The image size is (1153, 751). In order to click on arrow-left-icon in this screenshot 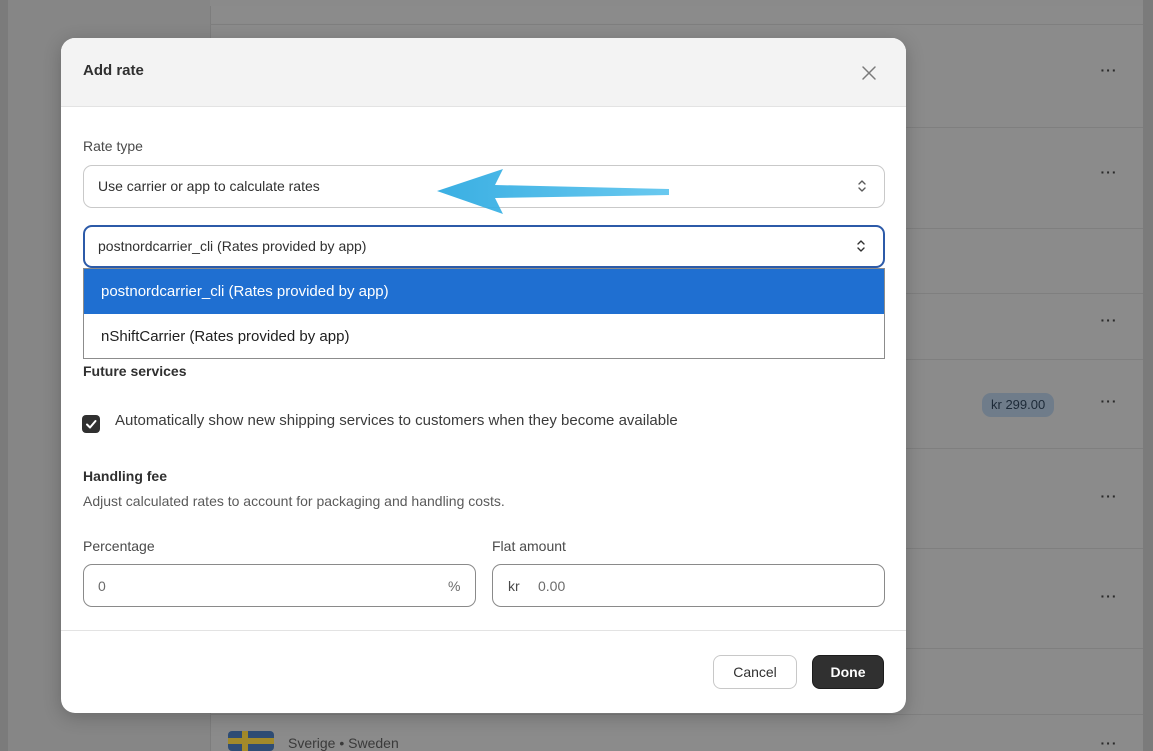, I will do `click(553, 191)`.